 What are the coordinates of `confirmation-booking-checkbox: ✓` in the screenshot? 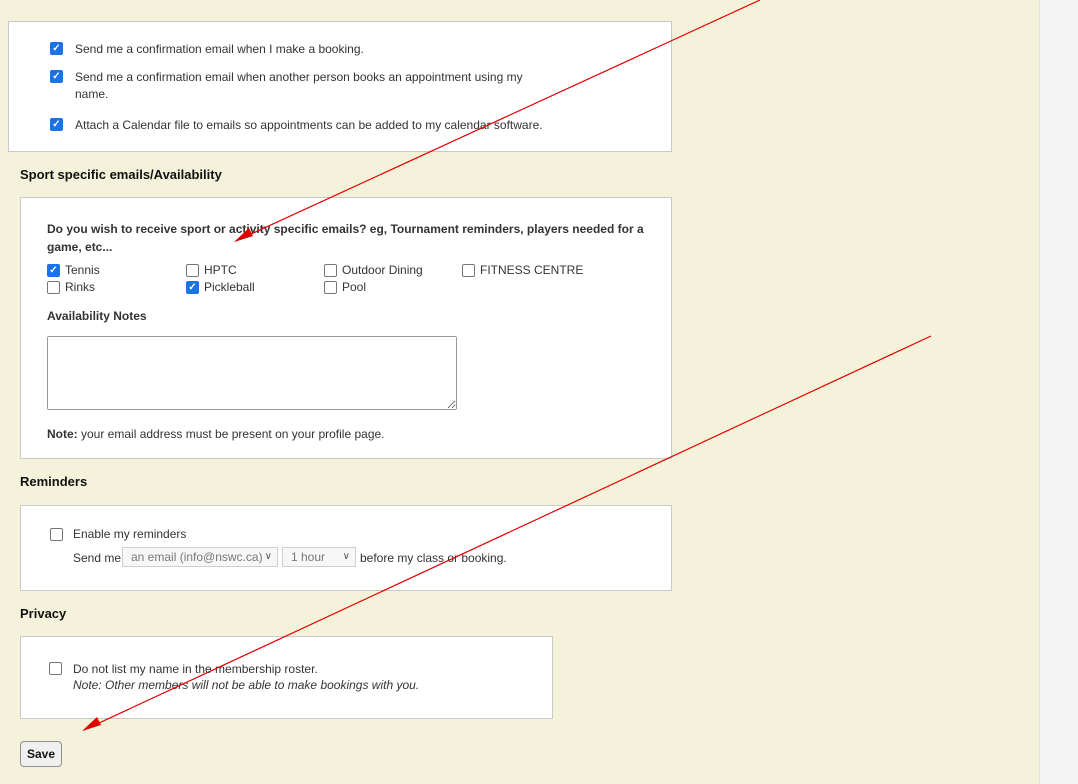 It's located at (56, 48).